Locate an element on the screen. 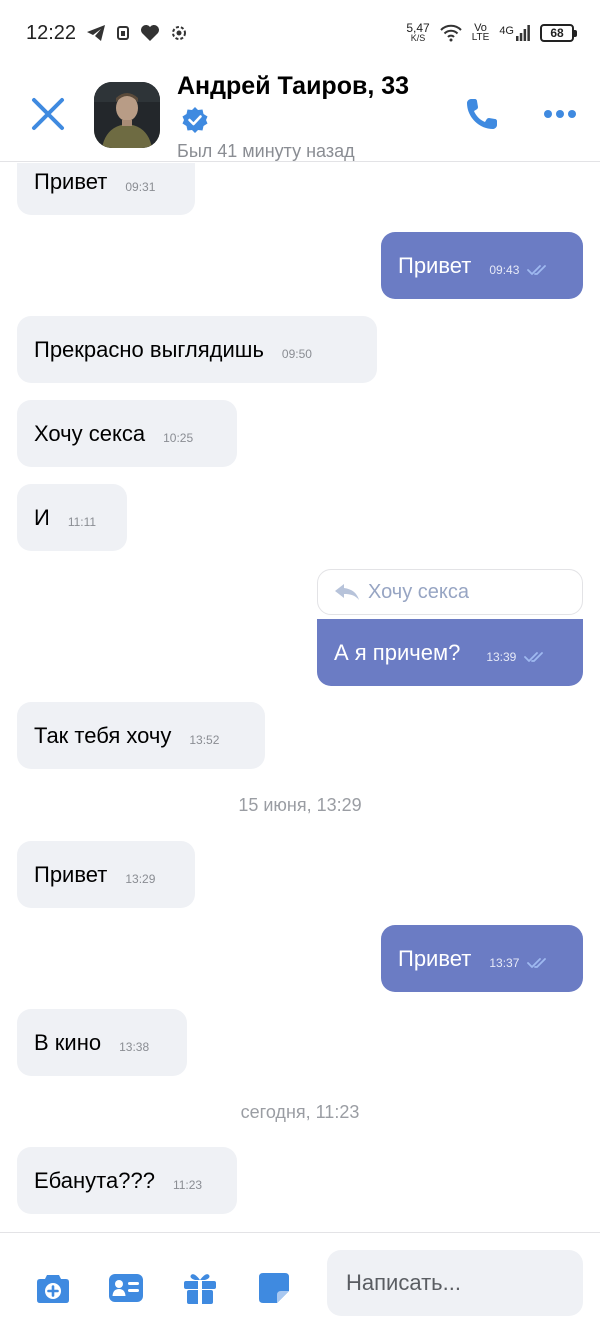 Image resolution: width=600 pixels, height=1332 pixels. verified-badge-icon is located at coordinates (195, 120).